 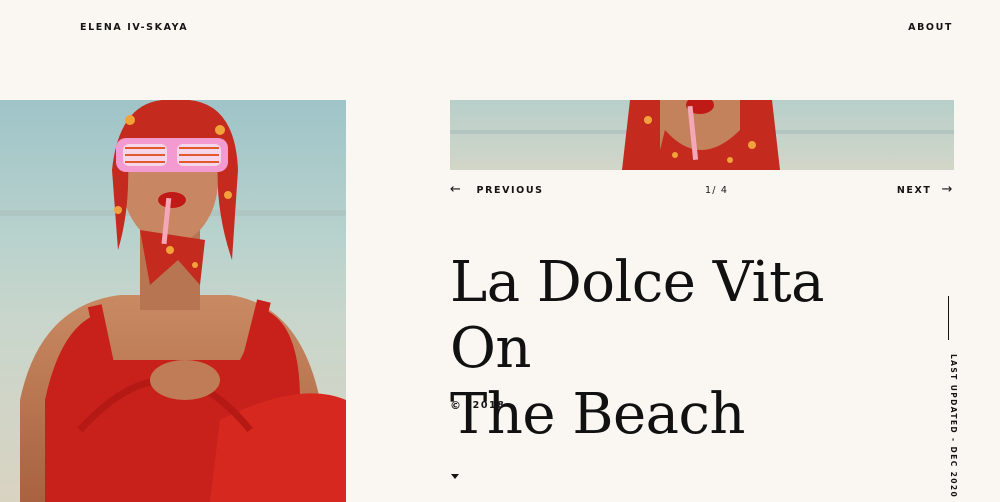 What do you see at coordinates (947, 189) in the screenshot?
I see `arrow-right-icon: →` at bounding box center [947, 189].